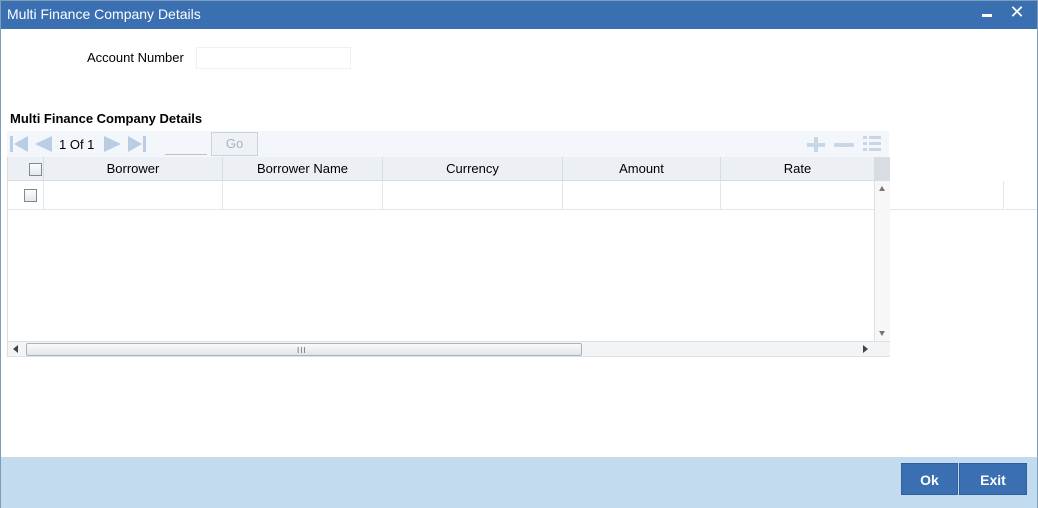 The height and width of the screenshot is (508, 1038). What do you see at coordinates (26, 169) in the screenshot?
I see `select-all-cell` at bounding box center [26, 169].